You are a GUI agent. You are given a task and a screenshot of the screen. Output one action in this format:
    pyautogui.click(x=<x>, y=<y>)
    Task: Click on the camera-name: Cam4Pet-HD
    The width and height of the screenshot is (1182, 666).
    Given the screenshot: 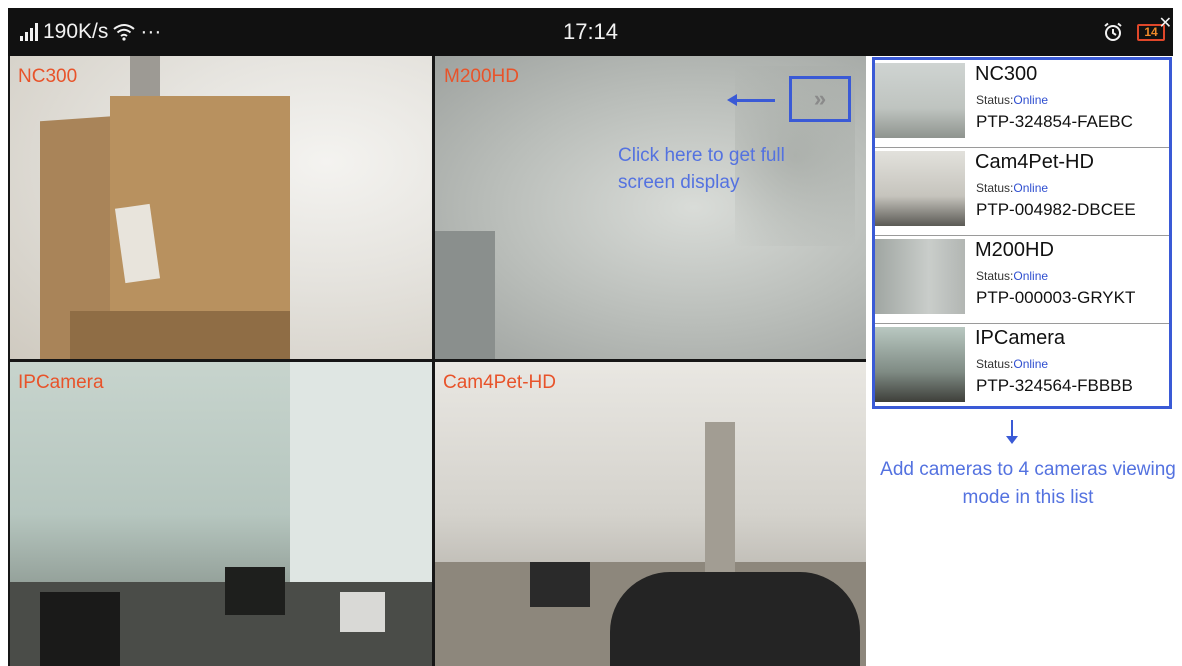 What is the action you would take?
    pyautogui.click(x=1034, y=162)
    